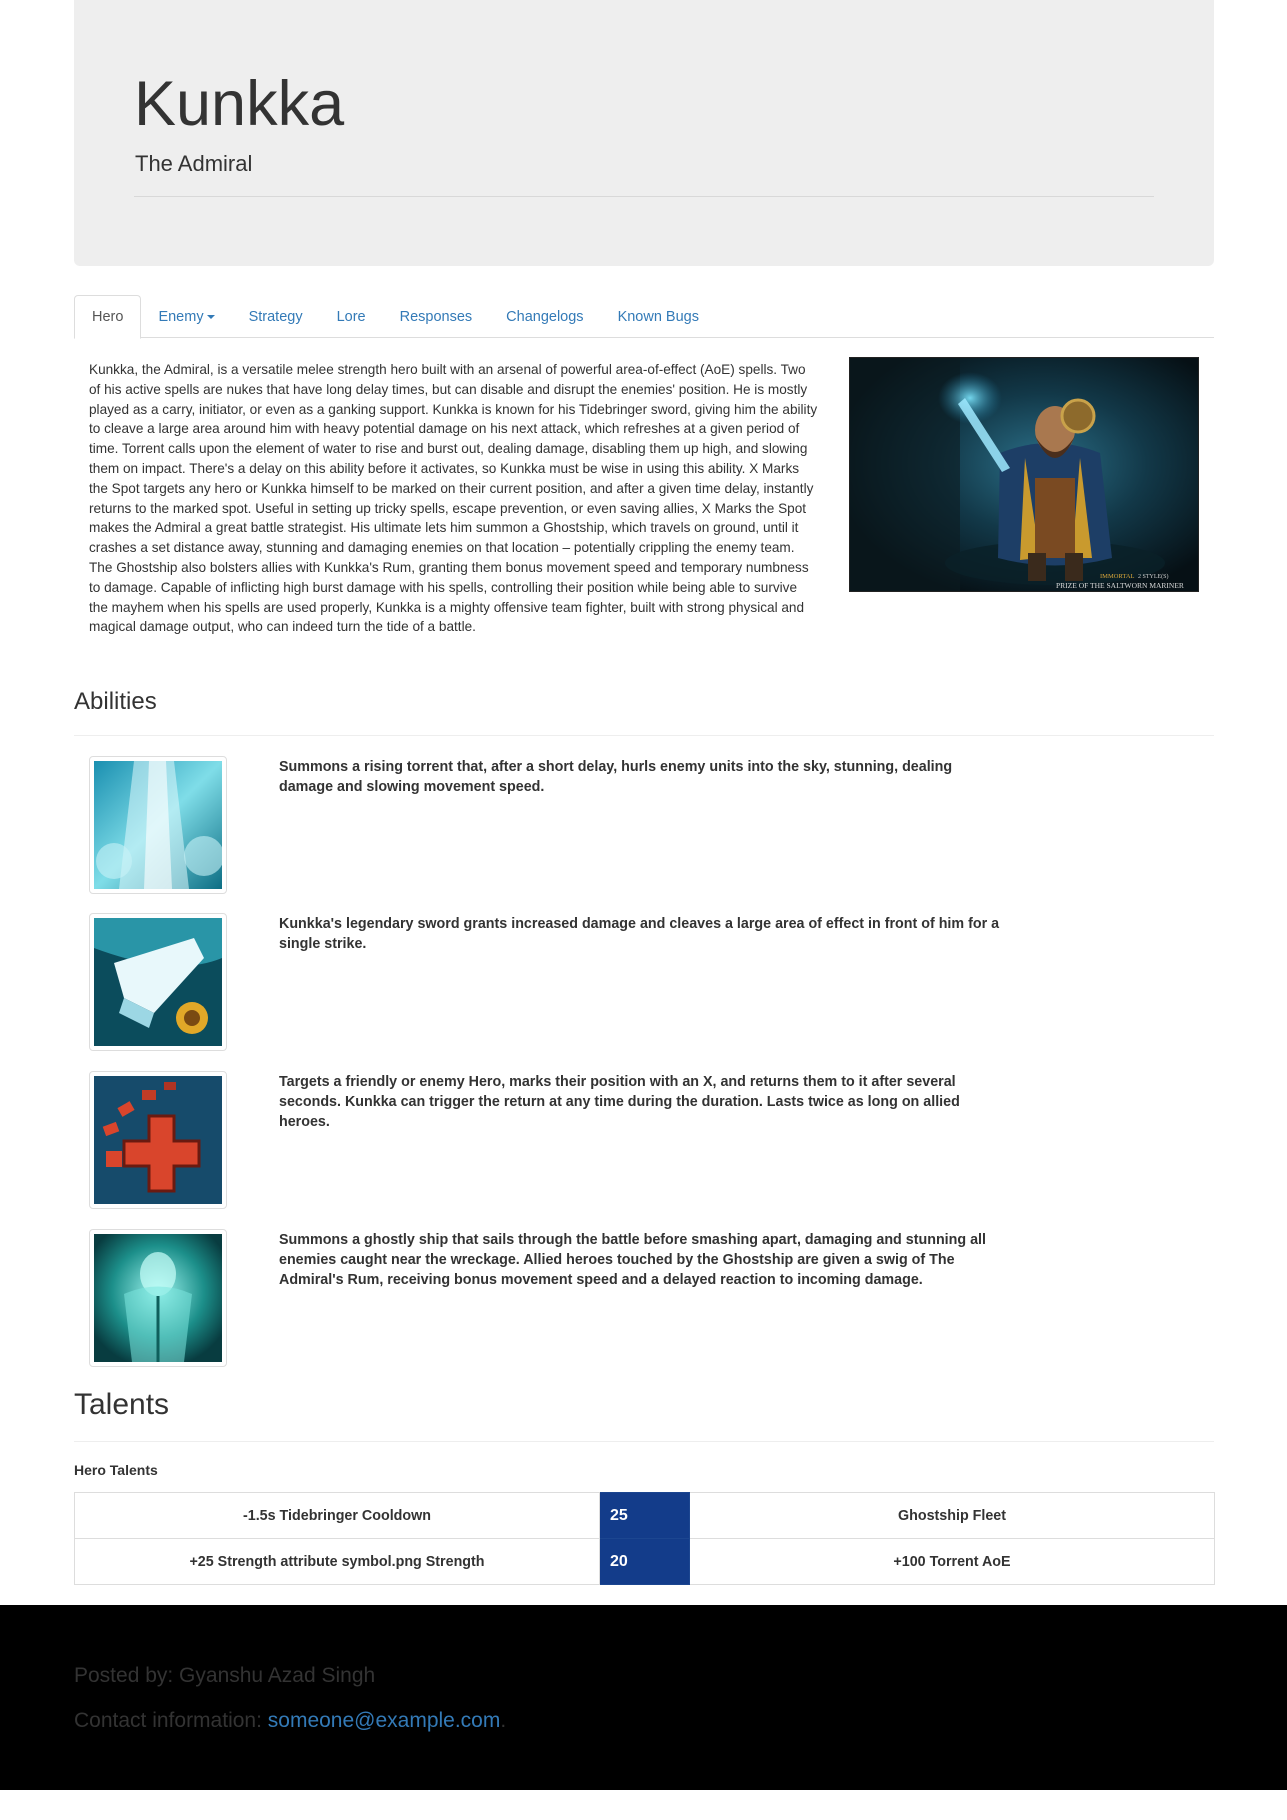 The width and height of the screenshot is (1287, 1820). Describe the element at coordinates (225, 1675) in the screenshot. I see `posted-by: Posted by: Gyanshu Azad Singh` at that location.